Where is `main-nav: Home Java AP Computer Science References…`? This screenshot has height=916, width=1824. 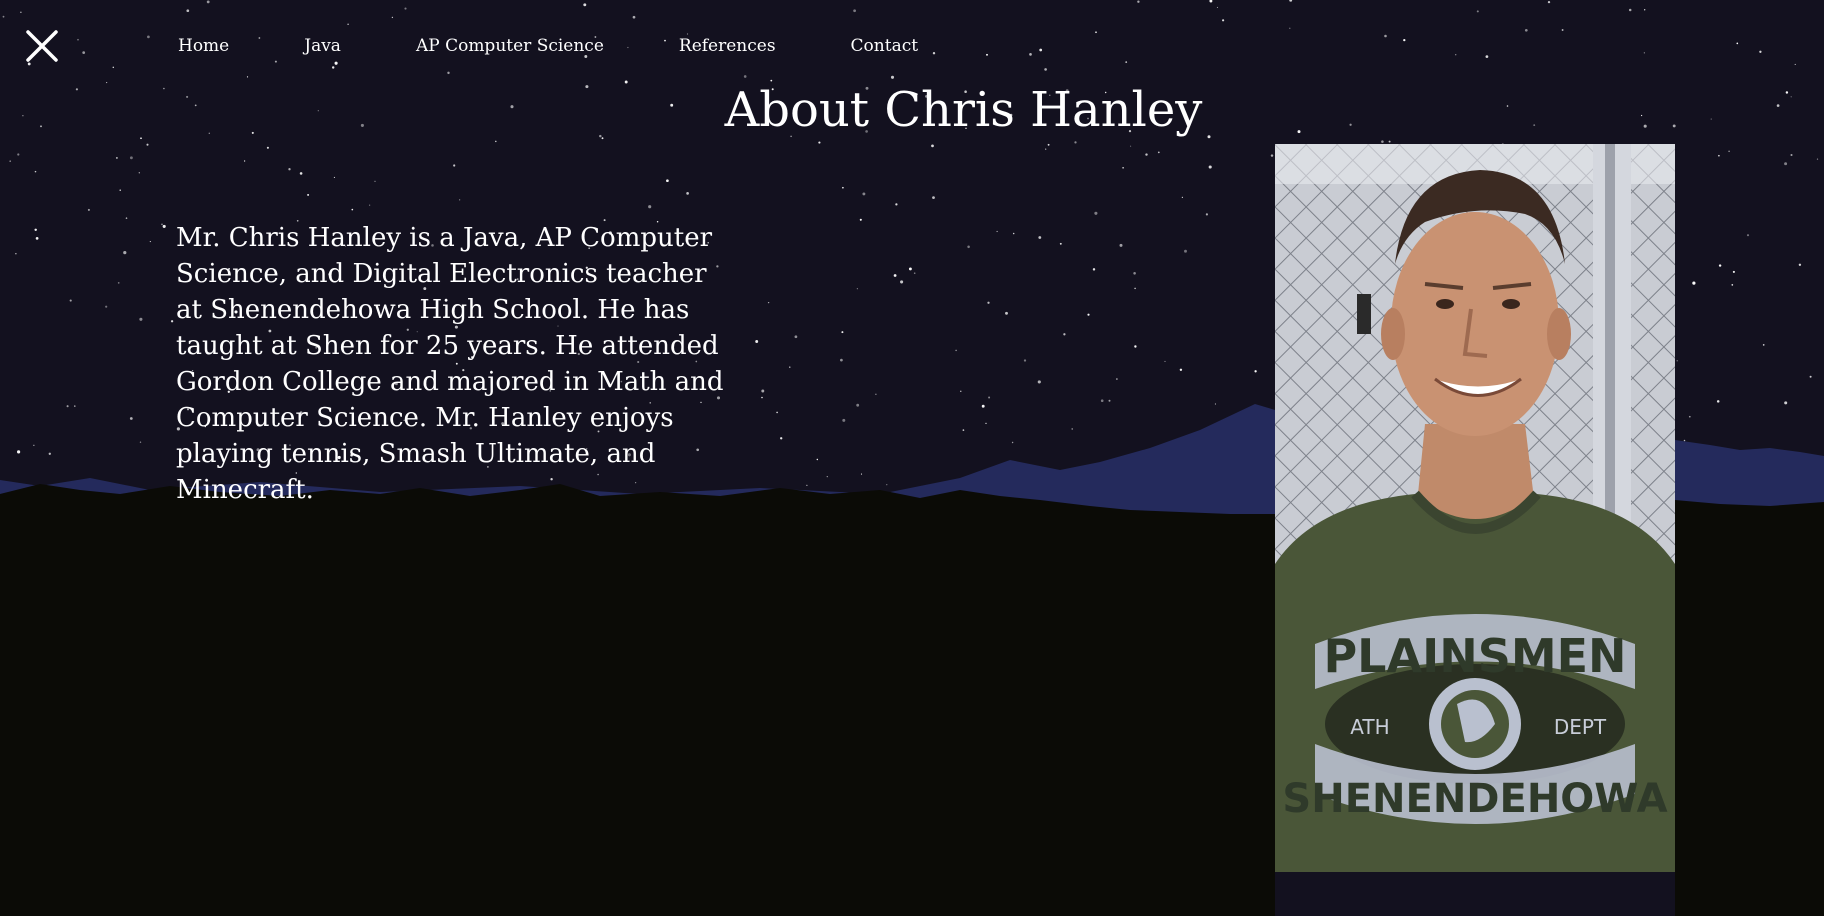
main-nav: Home Java AP Computer Science References… is located at coordinates (585, 46).